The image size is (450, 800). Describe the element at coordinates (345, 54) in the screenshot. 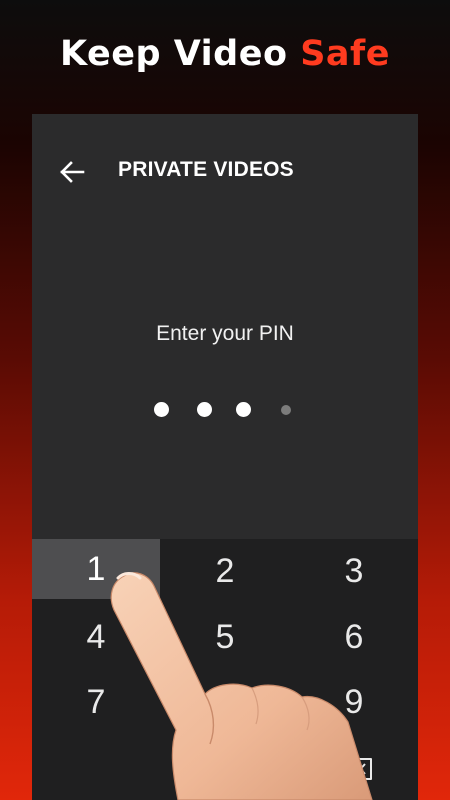

I see `headline-accent: Safe` at that location.